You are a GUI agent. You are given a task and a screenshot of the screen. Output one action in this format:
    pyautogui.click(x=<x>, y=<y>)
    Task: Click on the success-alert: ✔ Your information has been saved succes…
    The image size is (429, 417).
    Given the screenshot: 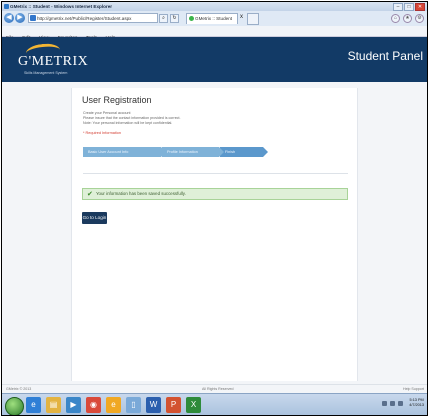 What is the action you would take?
    pyautogui.click(x=215, y=194)
    